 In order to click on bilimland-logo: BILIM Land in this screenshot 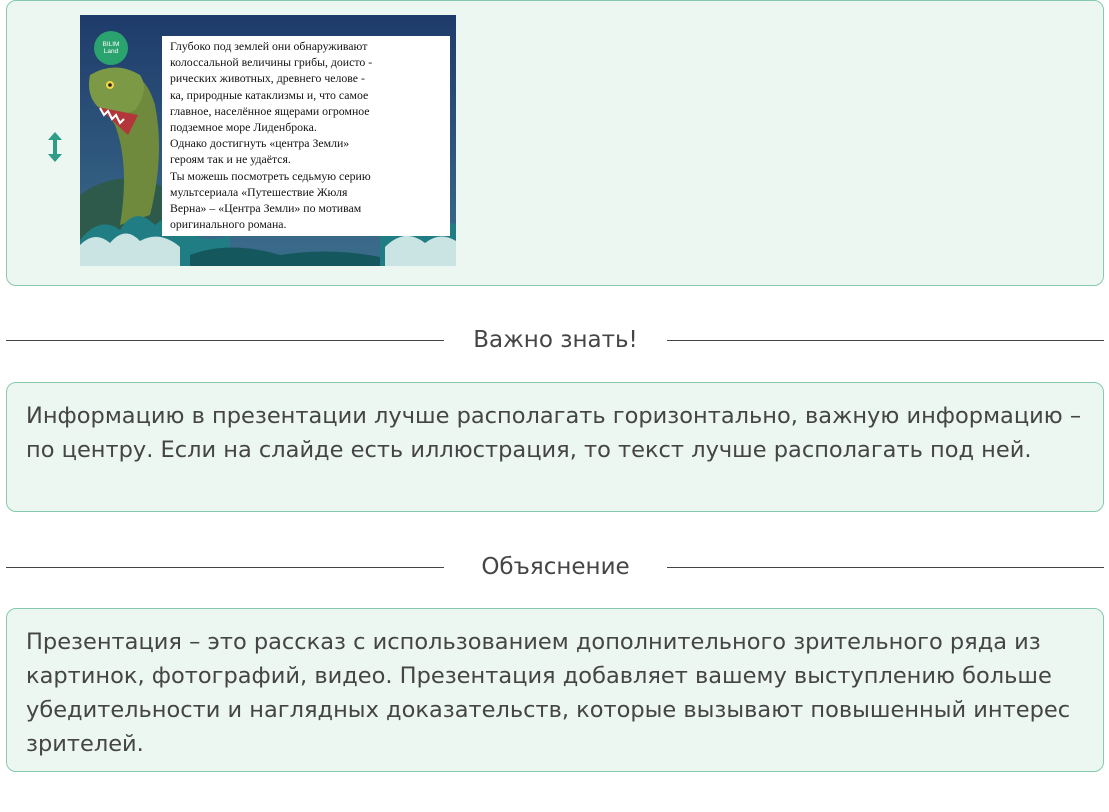, I will do `click(111, 48)`.